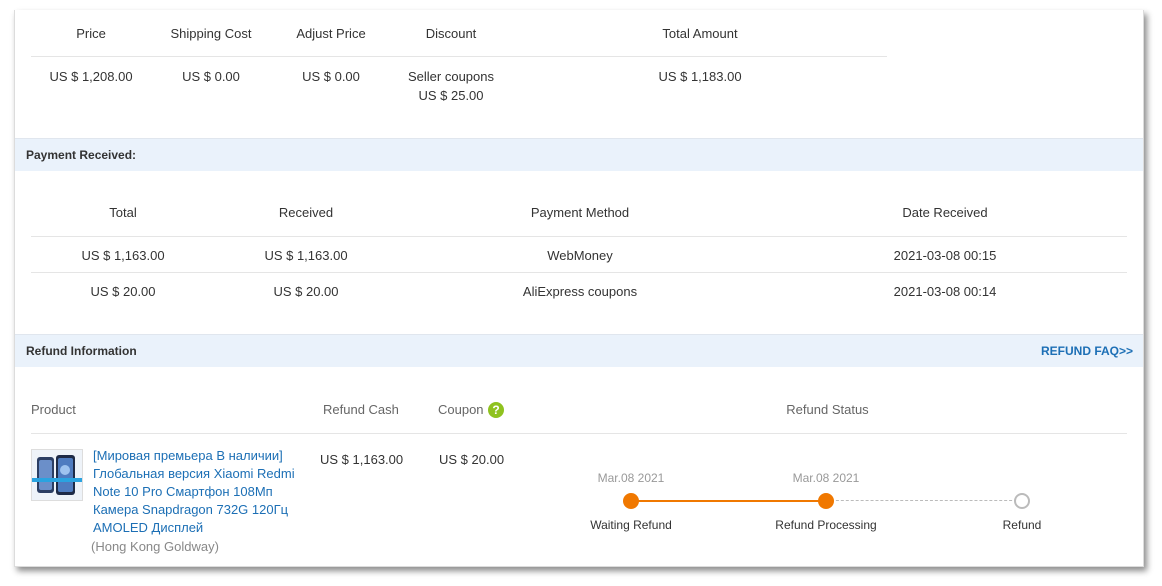 The width and height of the screenshot is (1162, 586). I want to click on step-3-dot, so click(1022, 501).